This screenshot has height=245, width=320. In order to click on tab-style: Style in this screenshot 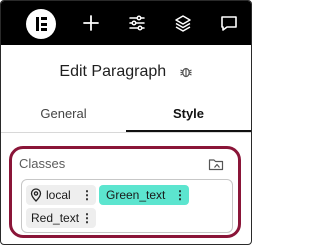, I will do `click(188, 114)`.